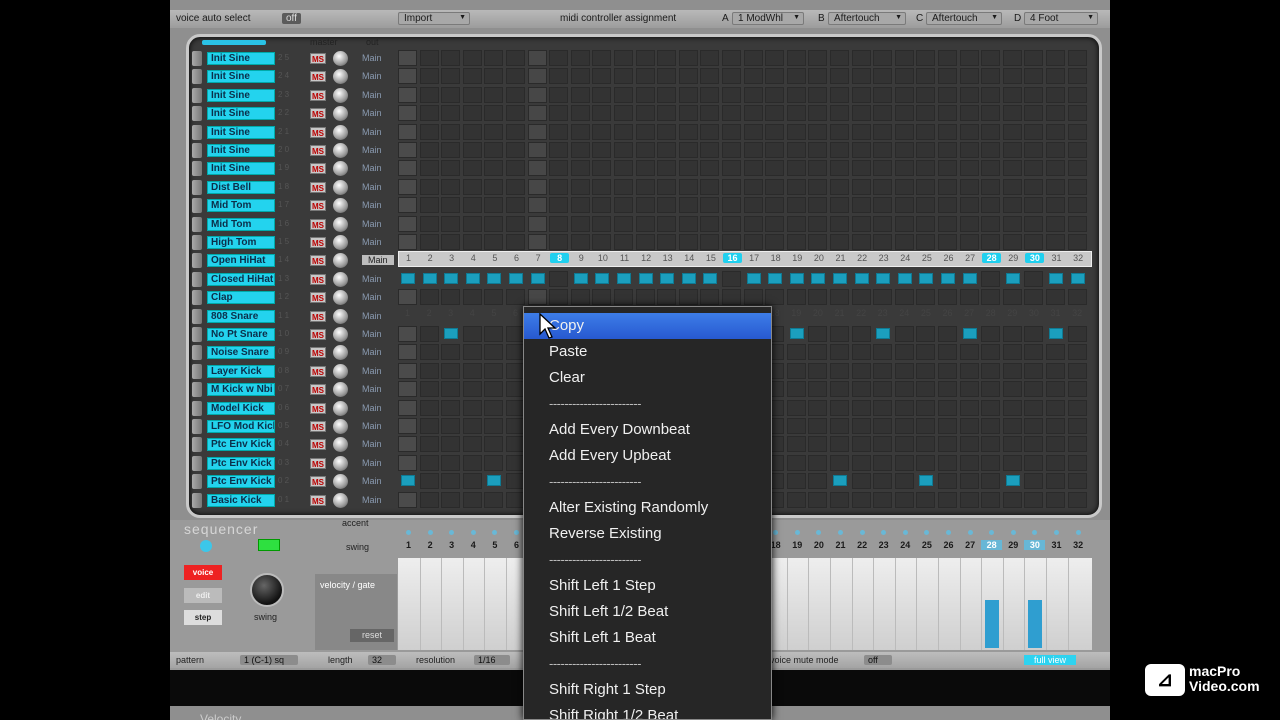 Image resolution: width=1280 pixels, height=720 pixels. I want to click on step-number: 3, so click(450, 313).